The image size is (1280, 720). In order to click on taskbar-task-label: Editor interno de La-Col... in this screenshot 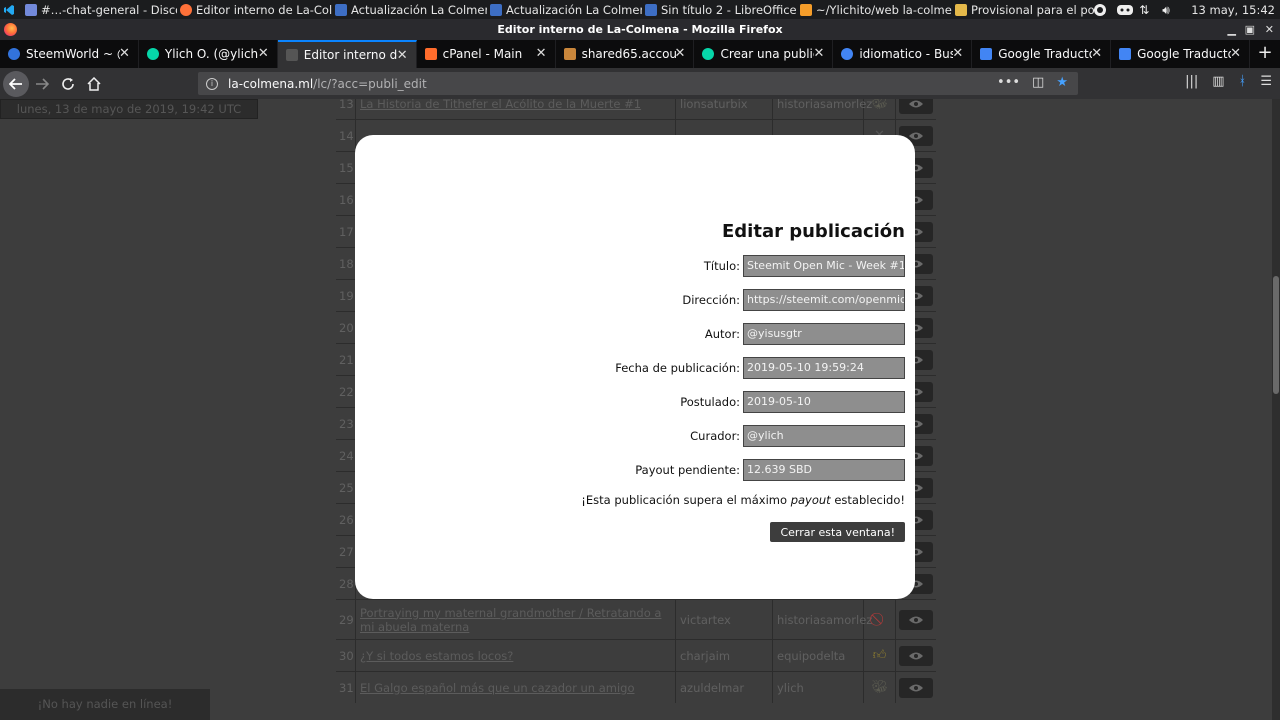, I will do `click(264, 9)`.